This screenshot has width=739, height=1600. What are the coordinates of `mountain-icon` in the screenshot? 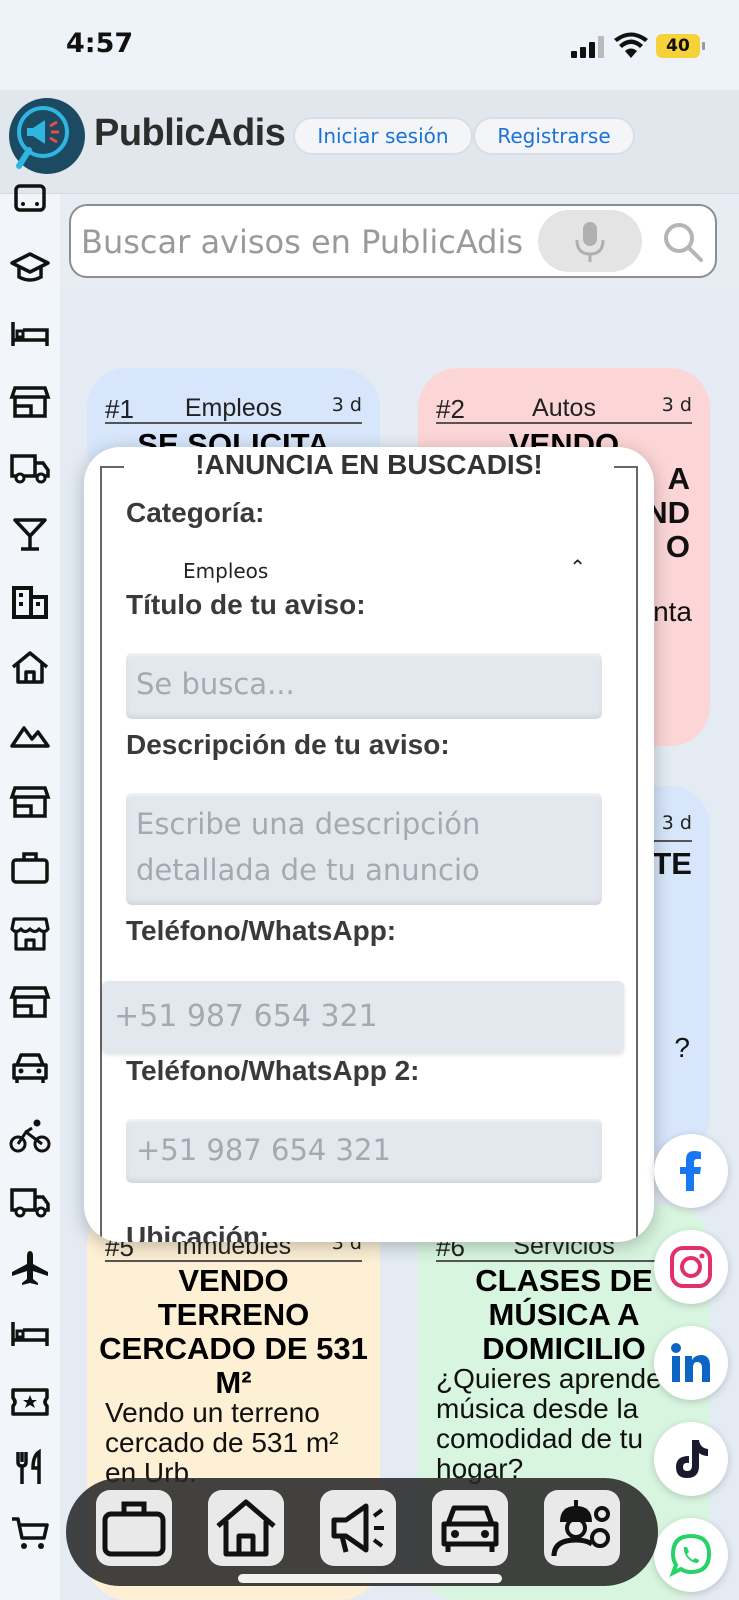 It's located at (30, 734).